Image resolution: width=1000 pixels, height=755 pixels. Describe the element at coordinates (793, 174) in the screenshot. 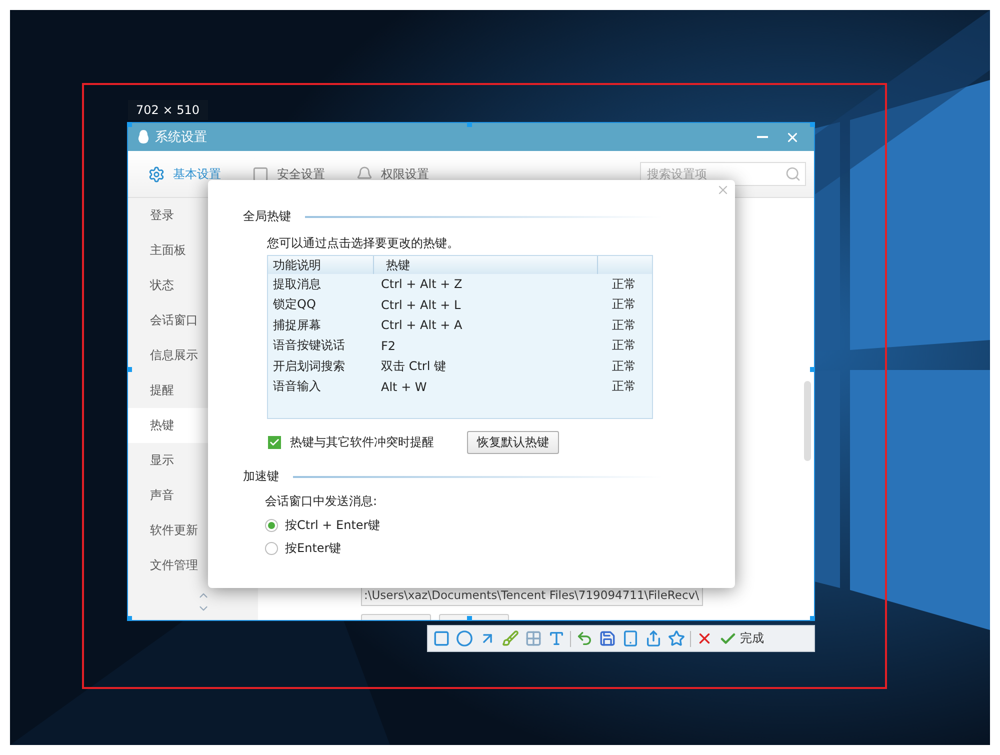

I see `search-icon` at that location.